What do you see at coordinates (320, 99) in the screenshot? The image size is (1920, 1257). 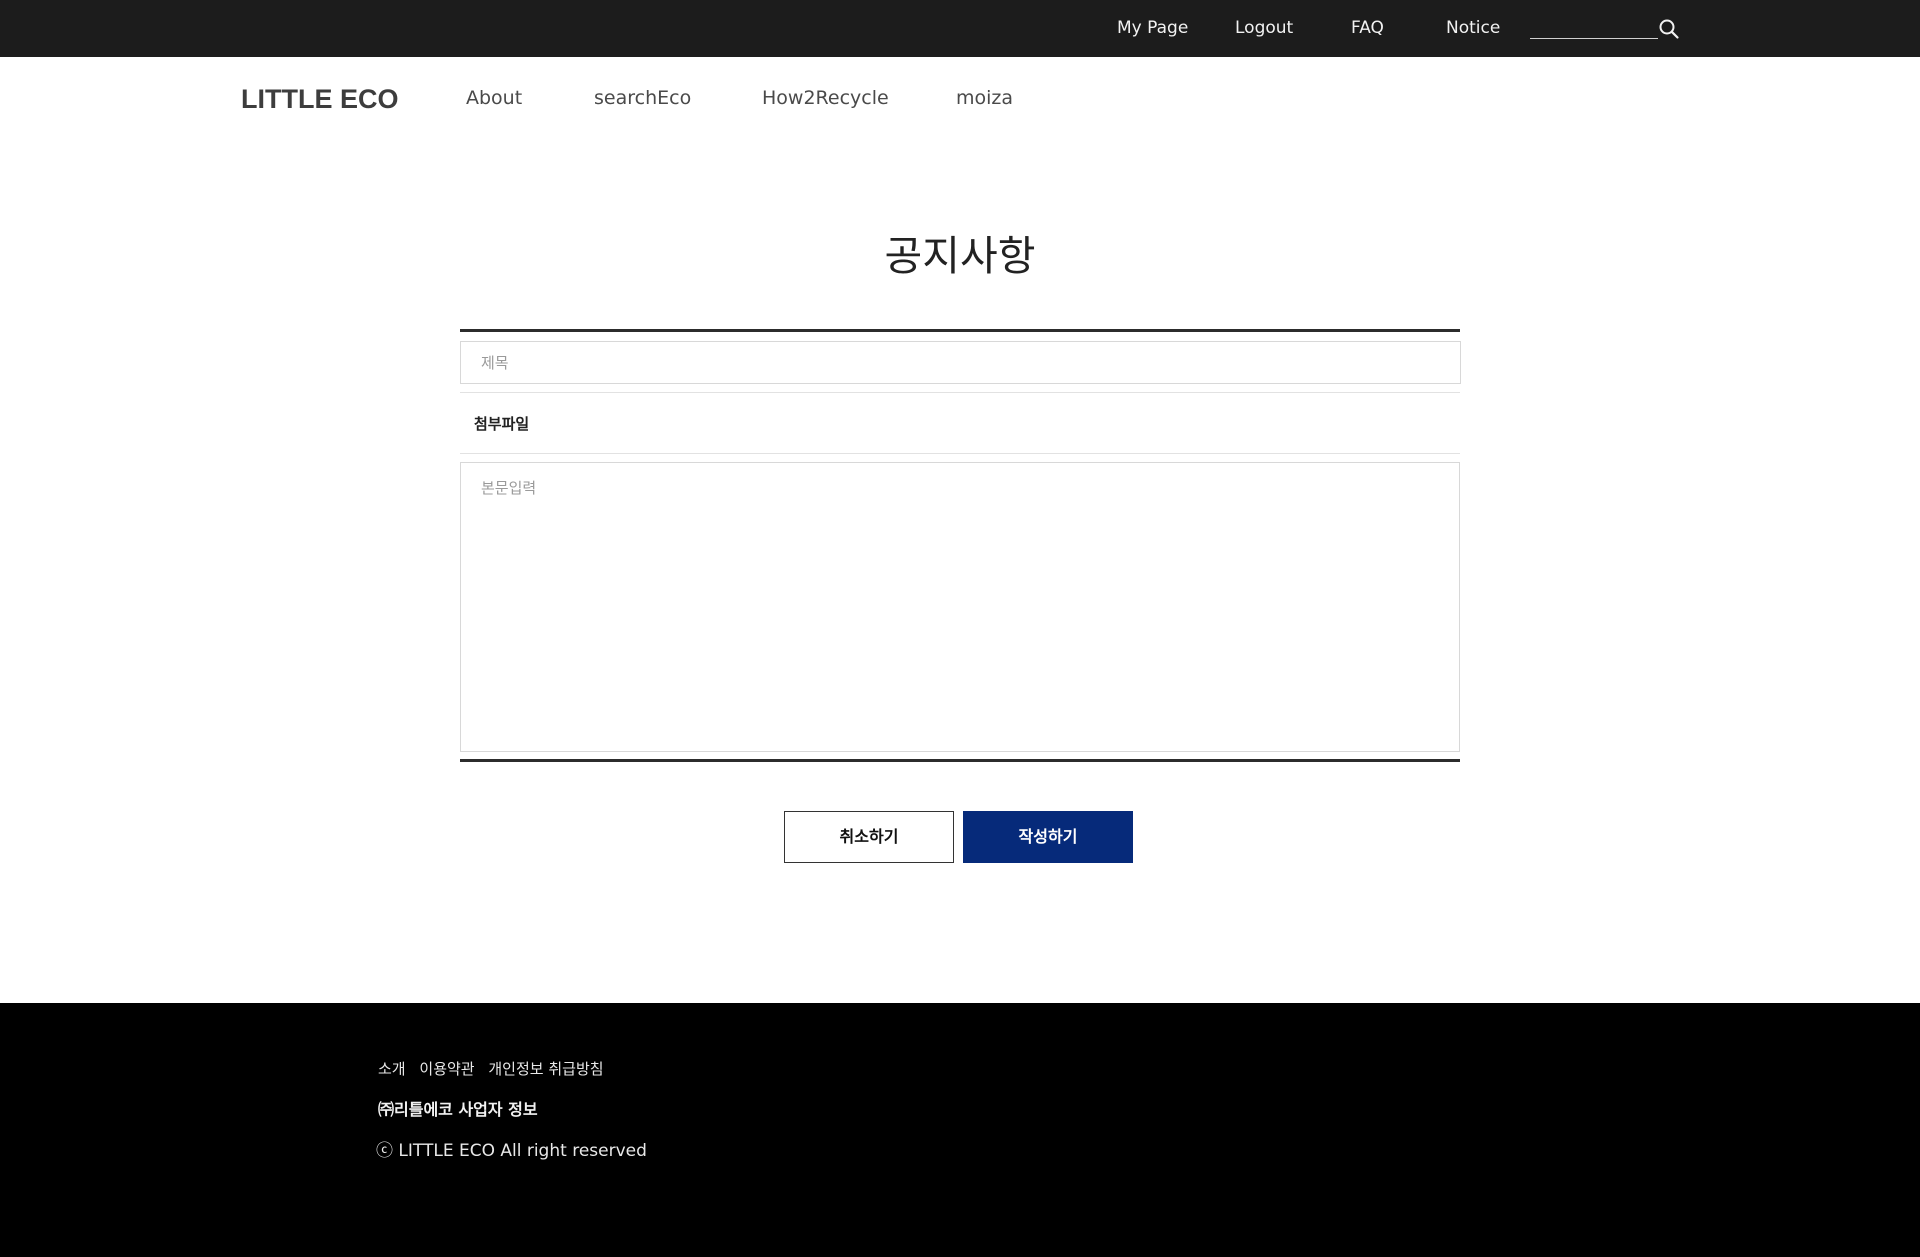 I see `site-logo: LITTLE ECO` at bounding box center [320, 99].